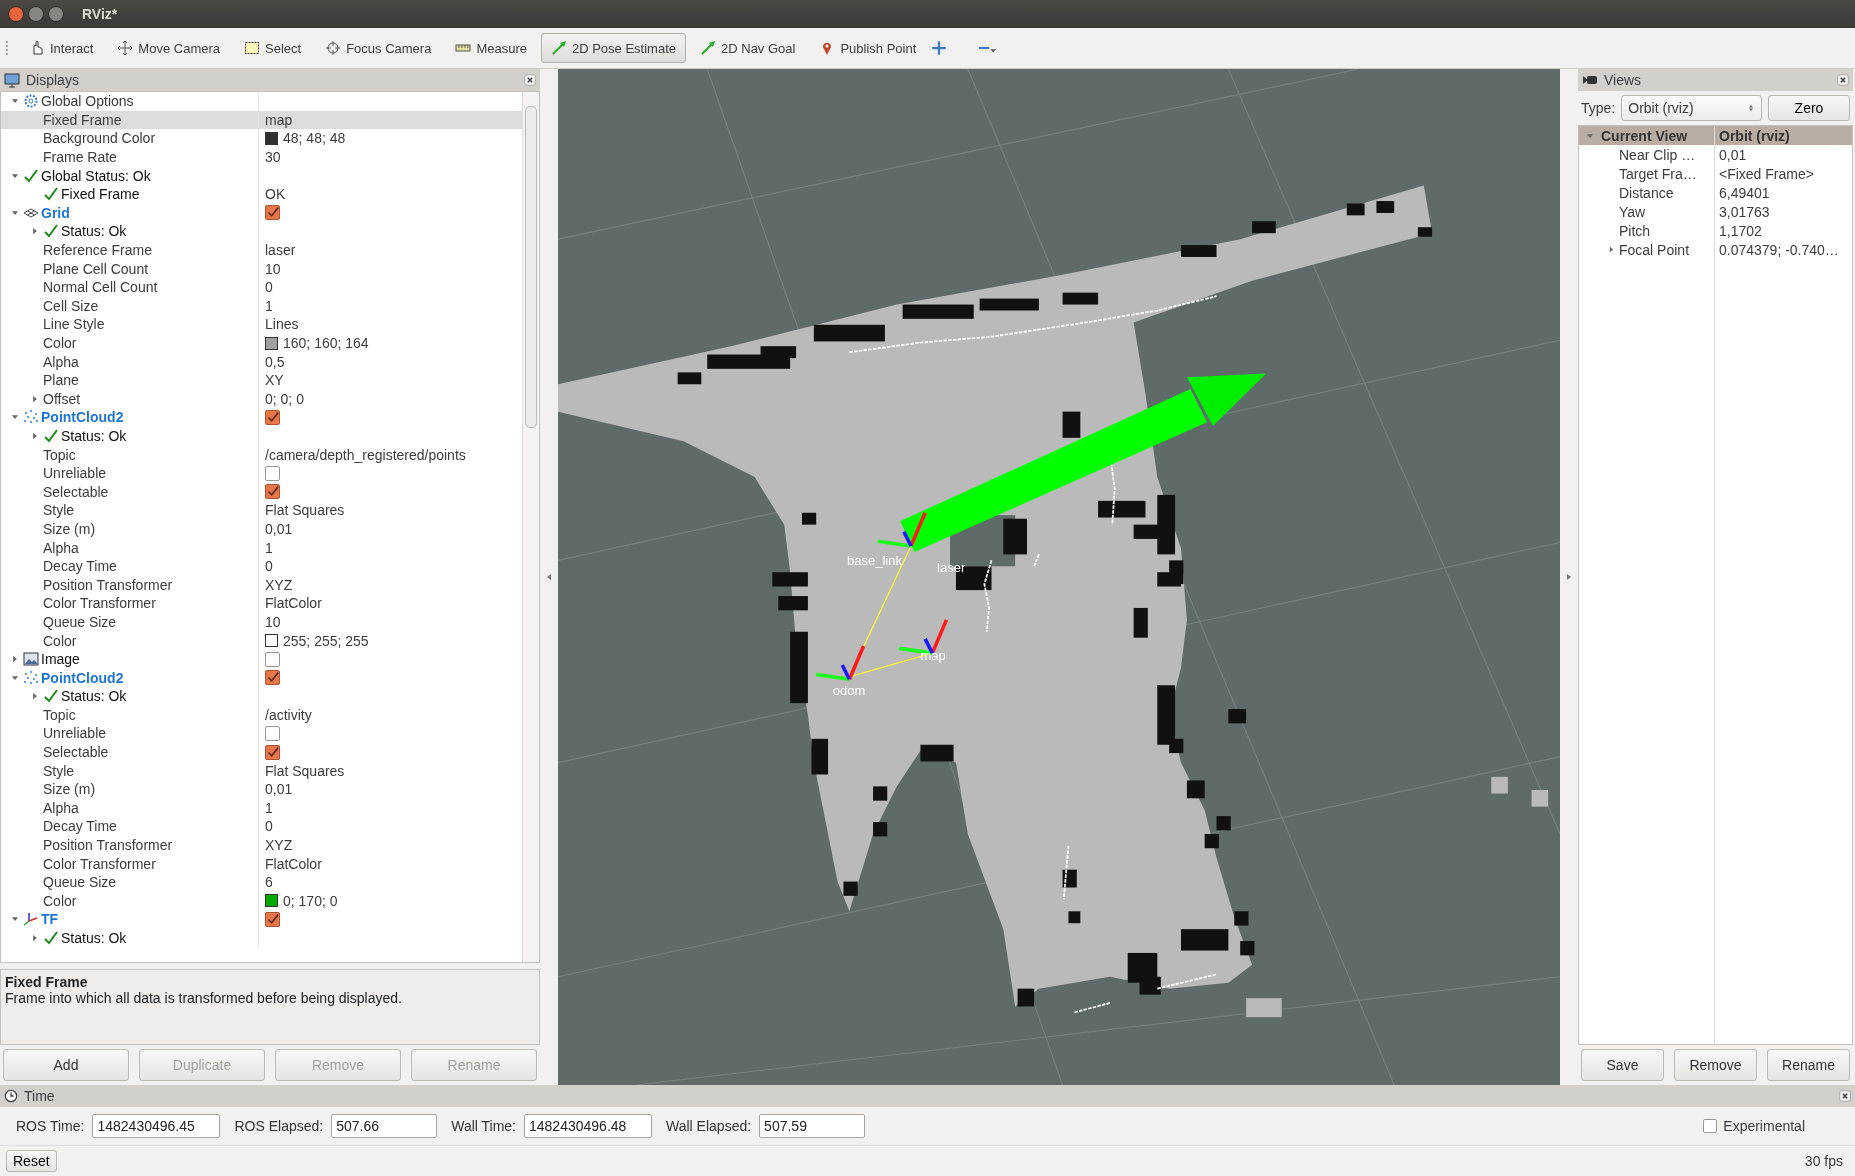 This screenshot has width=1855, height=1176. What do you see at coordinates (549, 577) in the screenshot?
I see `collapse-left-icon` at bounding box center [549, 577].